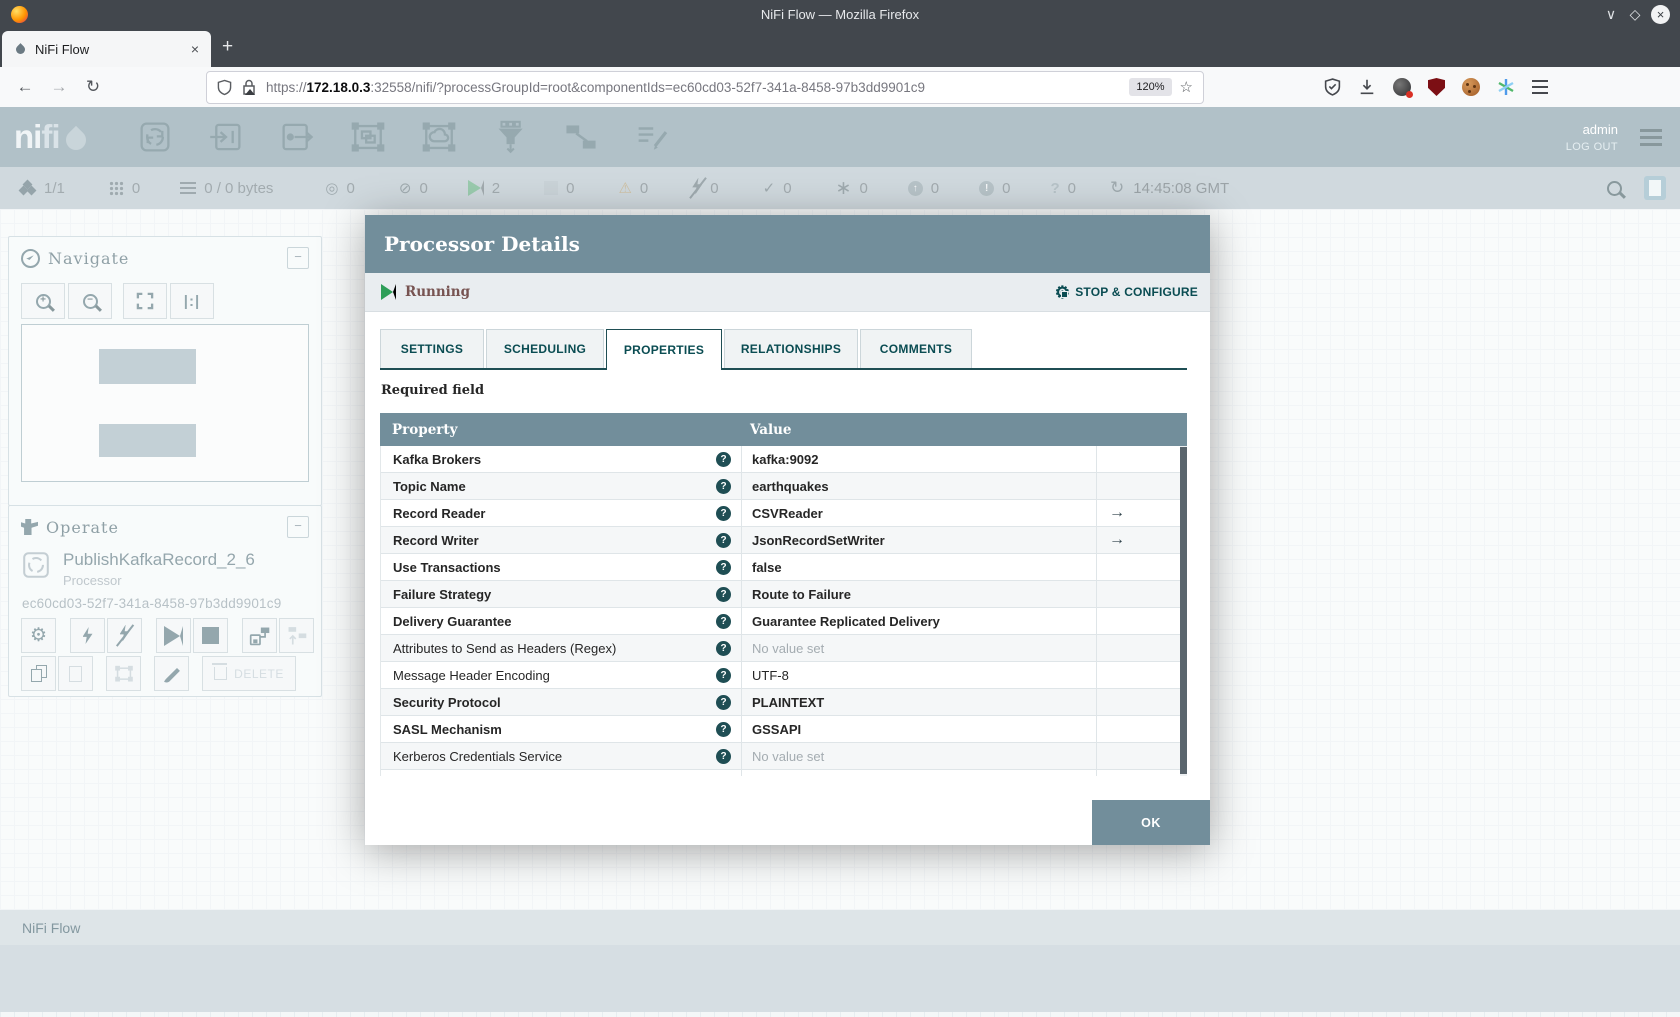  I want to click on lock-warning-icon, so click(249, 87).